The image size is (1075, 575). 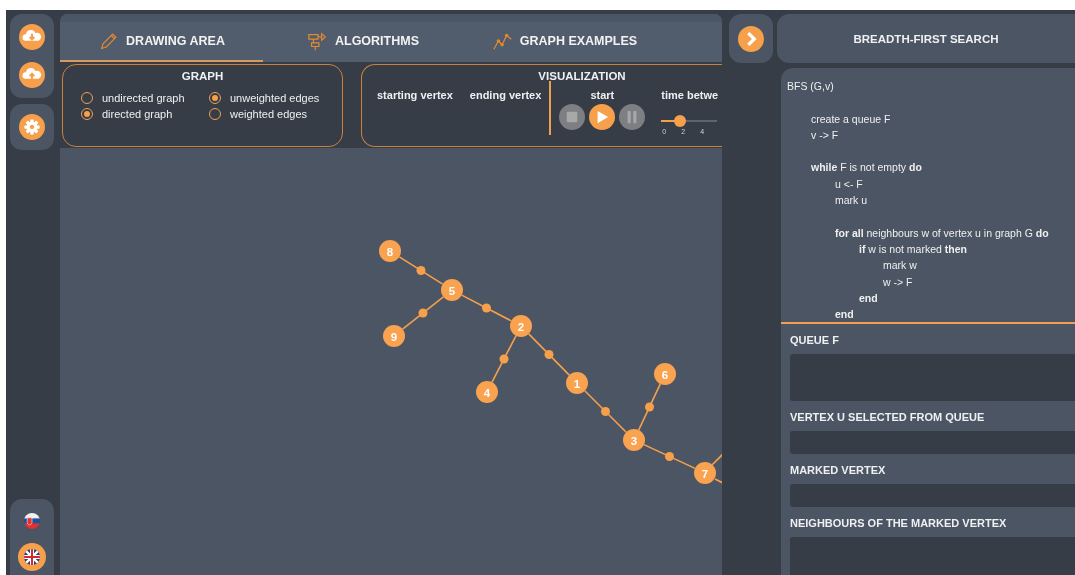 What do you see at coordinates (888, 417) in the screenshot?
I see `section-label: VERTEX U SELECTED FROM QUEUE` at bounding box center [888, 417].